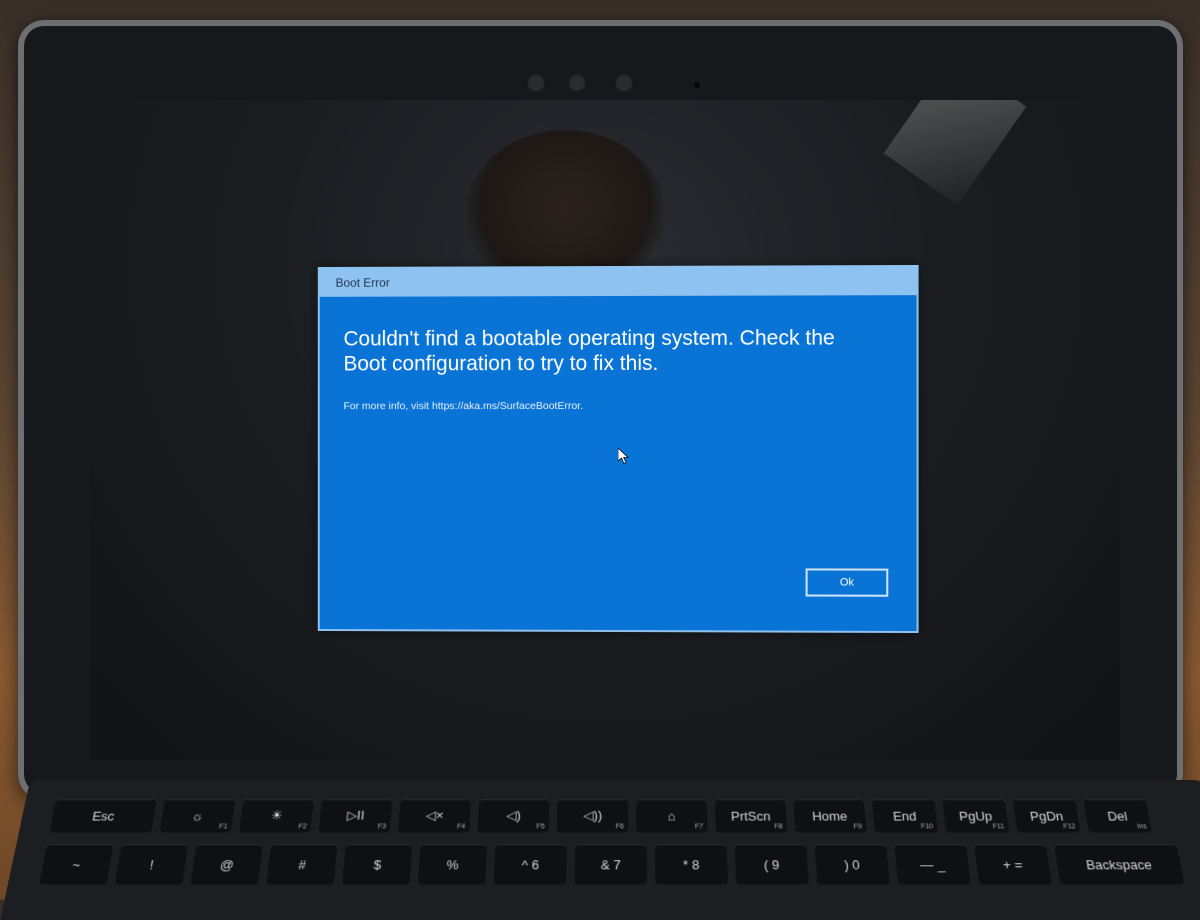 The image size is (1200, 920). I want to click on key-label: Backspace, so click(1118, 864).